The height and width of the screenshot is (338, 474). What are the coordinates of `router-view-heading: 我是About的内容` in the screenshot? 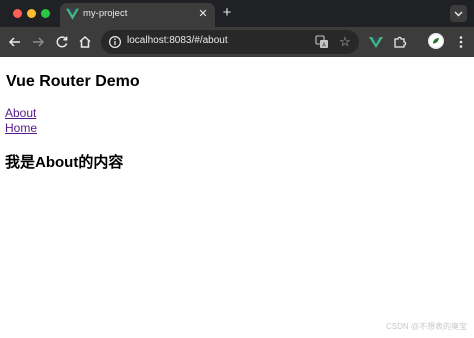 It's located at (64, 162).